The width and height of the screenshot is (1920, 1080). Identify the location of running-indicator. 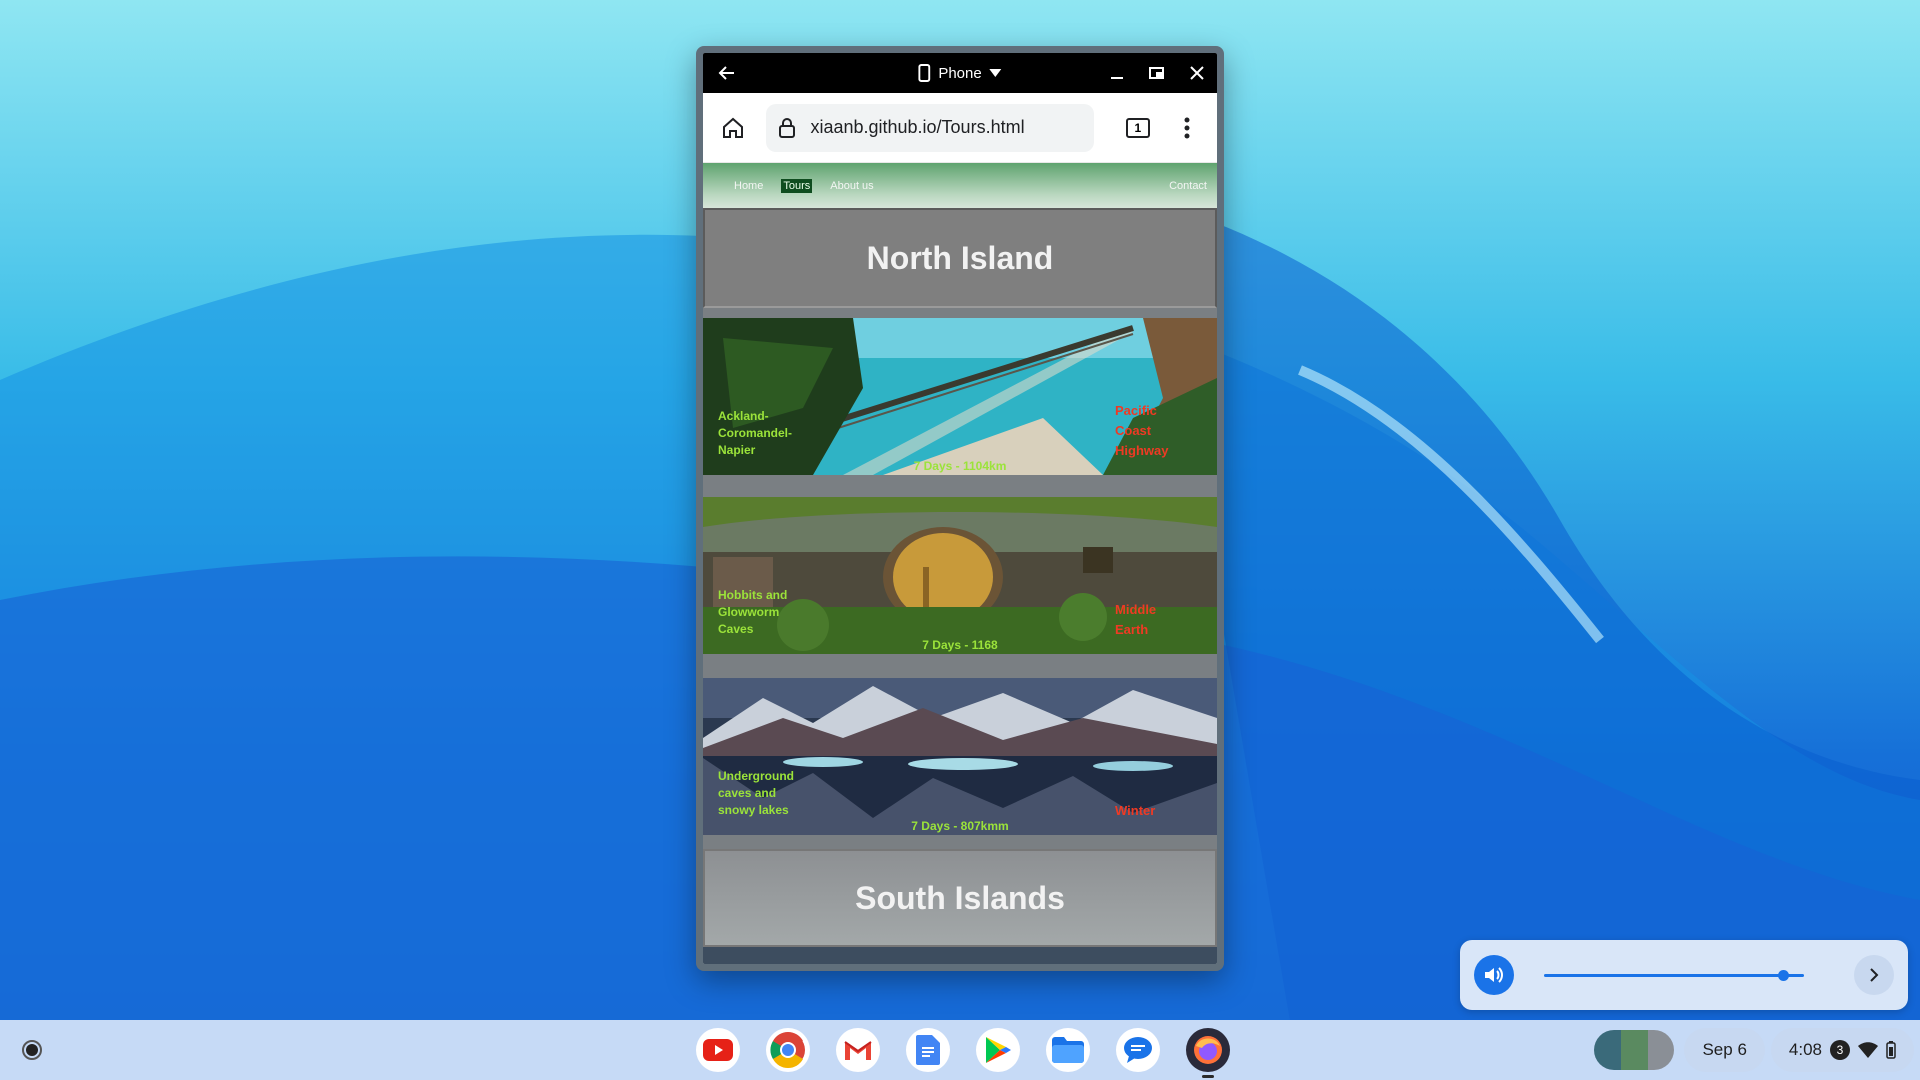
(1208, 1076).